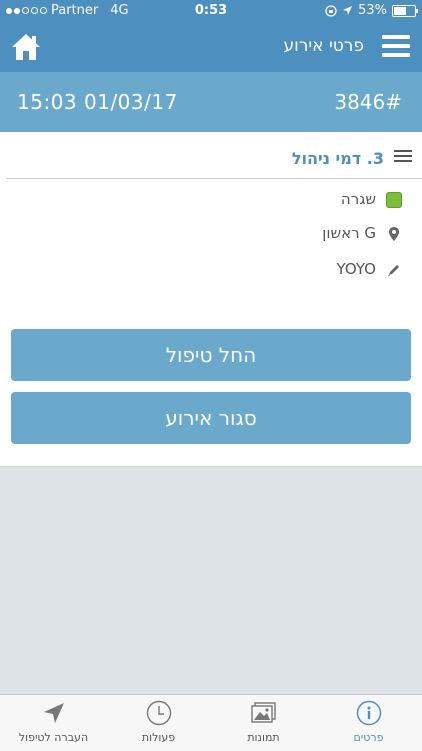 The width and height of the screenshot is (422, 751). I want to click on location-pin-icon, so click(394, 234).